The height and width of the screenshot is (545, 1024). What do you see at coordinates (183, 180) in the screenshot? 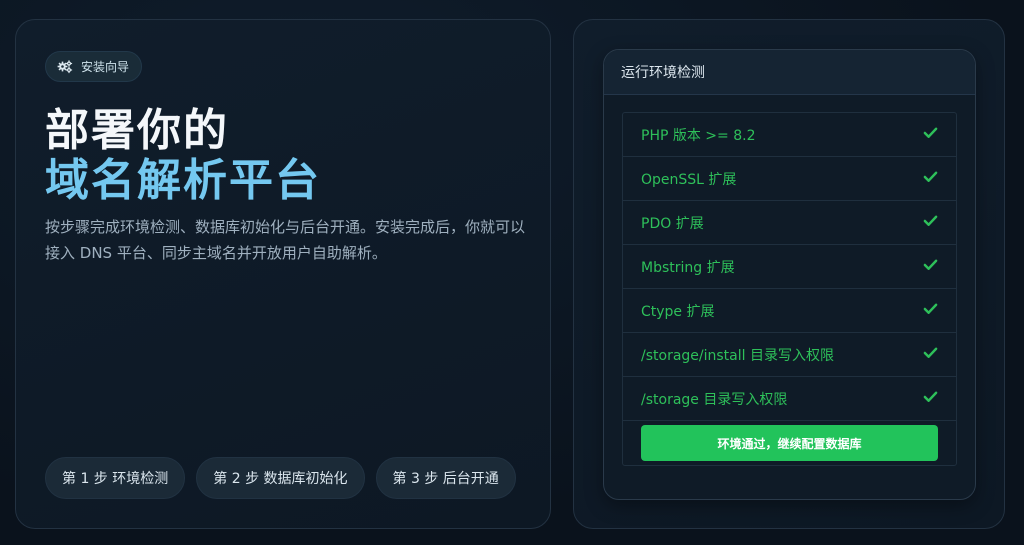
I see `hero-title-line2: 域名解析平台` at bounding box center [183, 180].